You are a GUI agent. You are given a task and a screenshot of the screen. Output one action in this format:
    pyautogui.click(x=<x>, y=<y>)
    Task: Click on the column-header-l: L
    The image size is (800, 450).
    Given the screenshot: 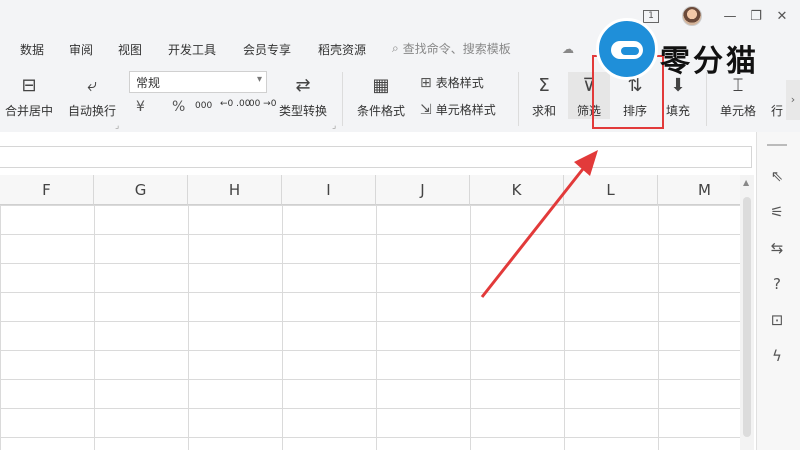 What is the action you would take?
    pyautogui.click(x=611, y=190)
    